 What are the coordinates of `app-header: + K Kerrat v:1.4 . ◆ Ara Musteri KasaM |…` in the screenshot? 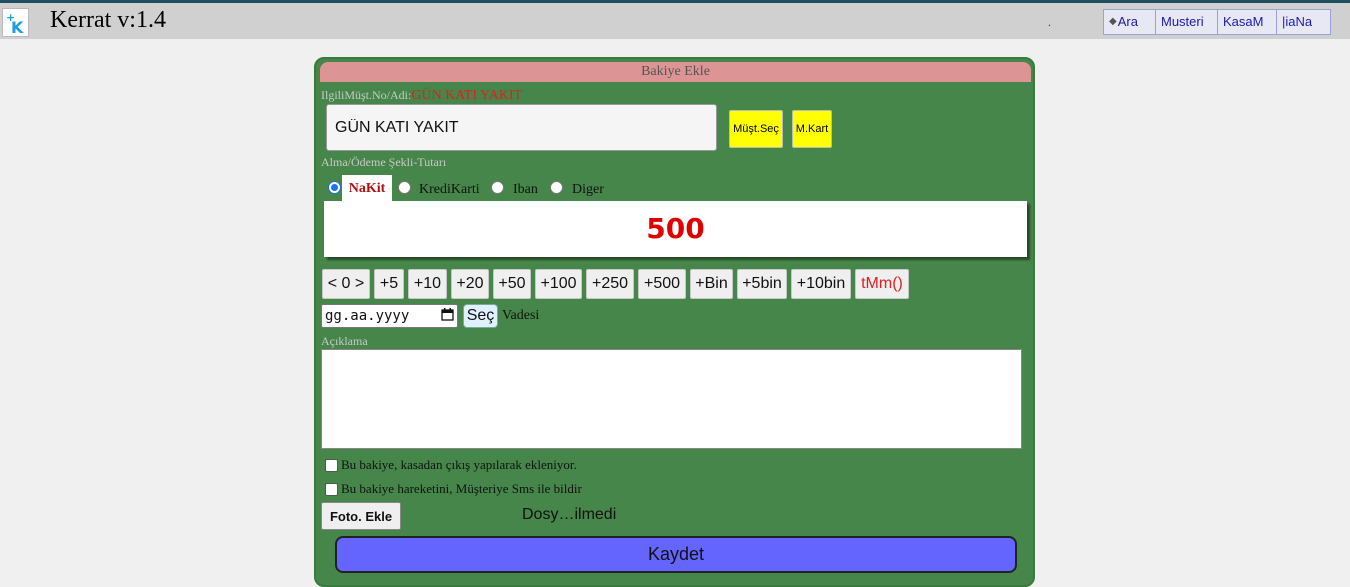 It's located at (675, 21).